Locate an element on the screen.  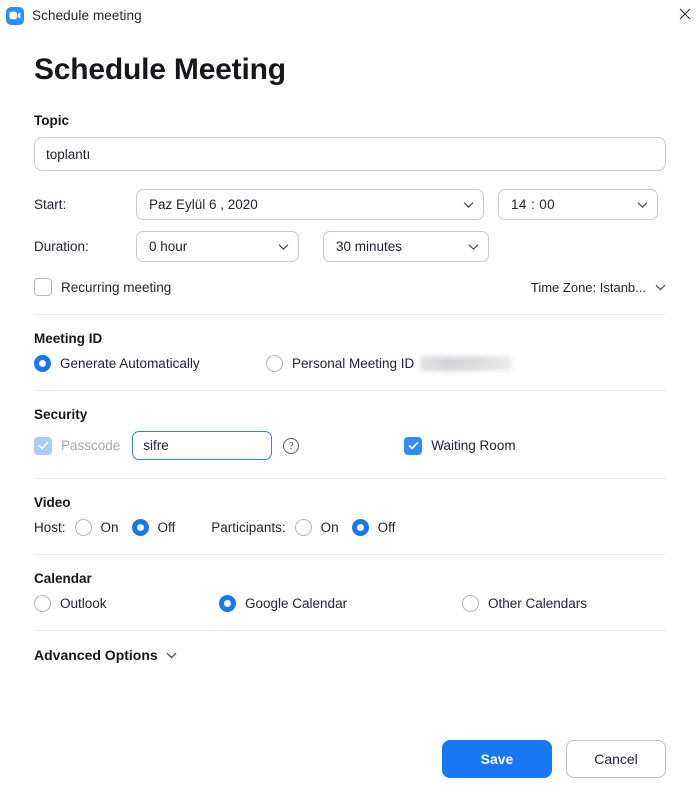
recurring-meeting-label: Recurring meeting is located at coordinates (116, 287).